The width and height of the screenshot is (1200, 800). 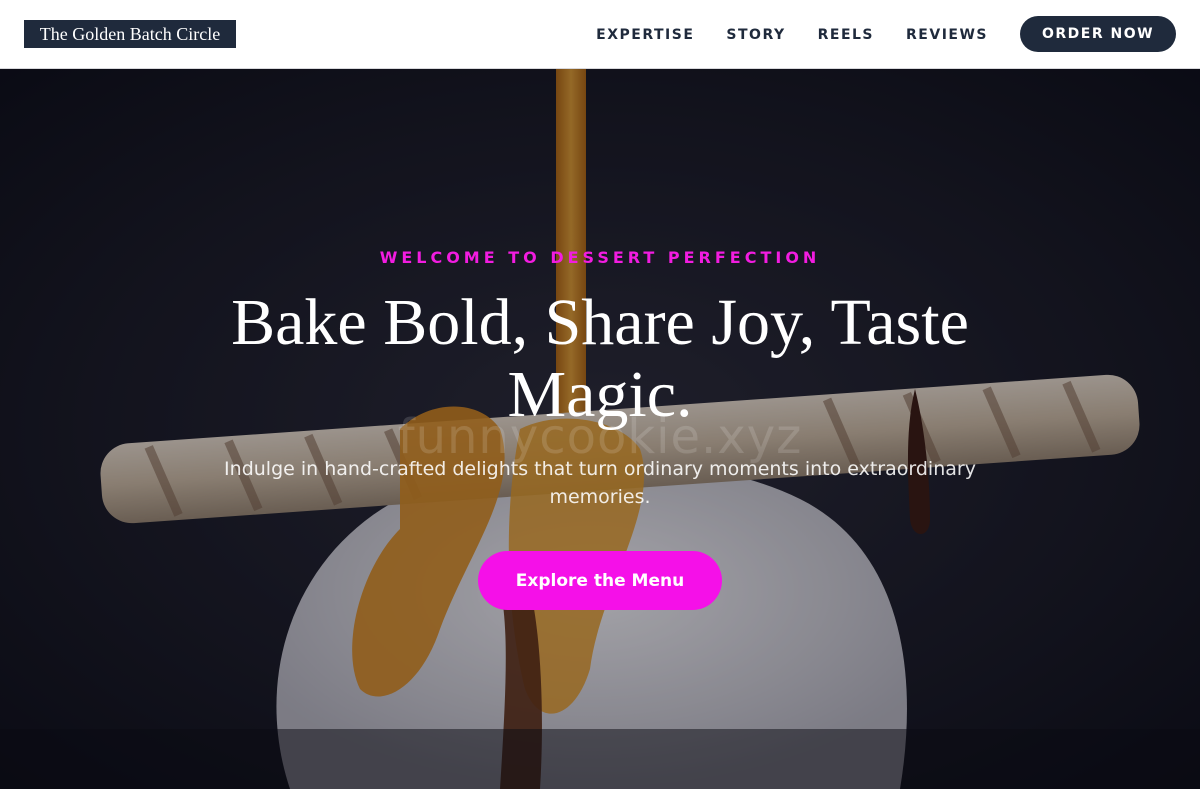 I want to click on nav-link-story: STORY, so click(x=755, y=35).